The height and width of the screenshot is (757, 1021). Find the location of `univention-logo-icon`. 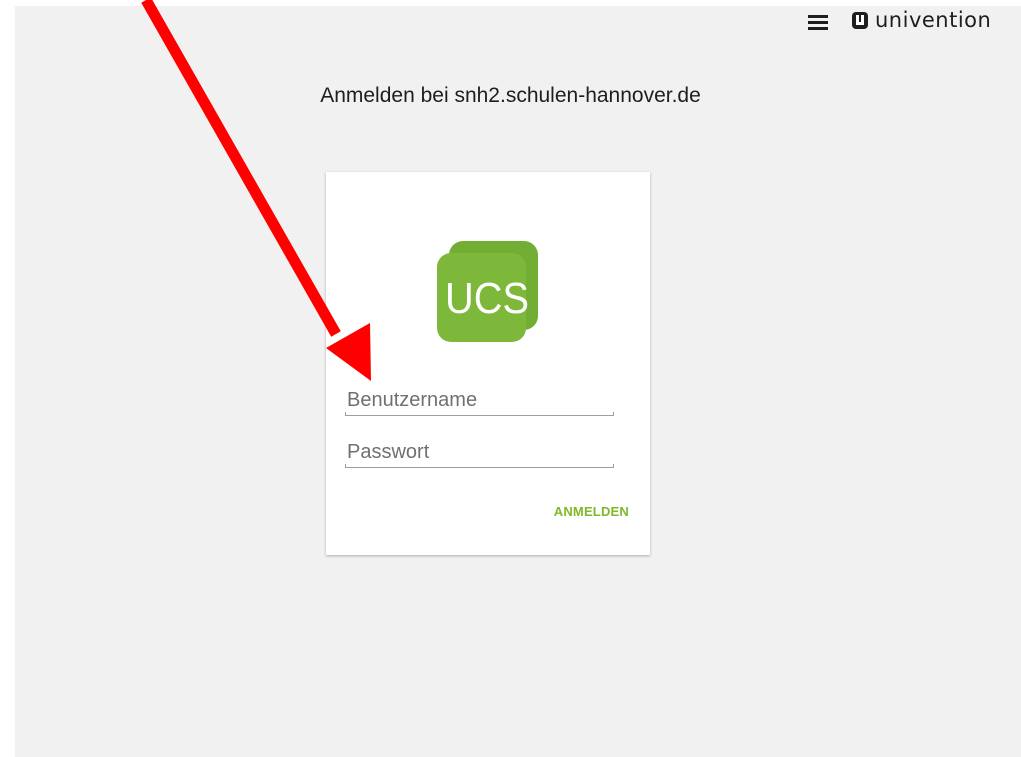

univention-logo-icon is located at coordinates (860, 20).